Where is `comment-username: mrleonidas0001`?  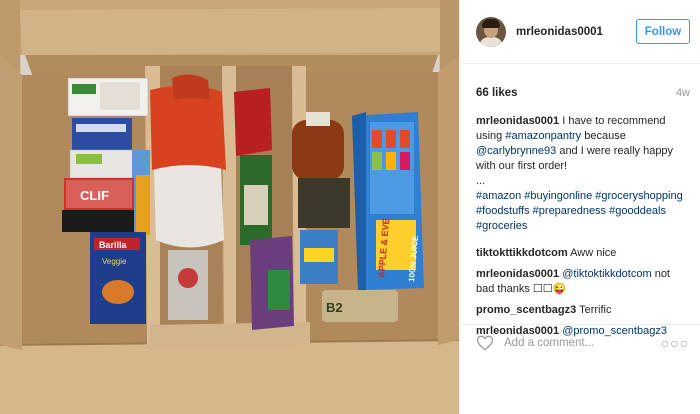 comment-username: mrleonidas0001 is located at coordinates (517, 274).